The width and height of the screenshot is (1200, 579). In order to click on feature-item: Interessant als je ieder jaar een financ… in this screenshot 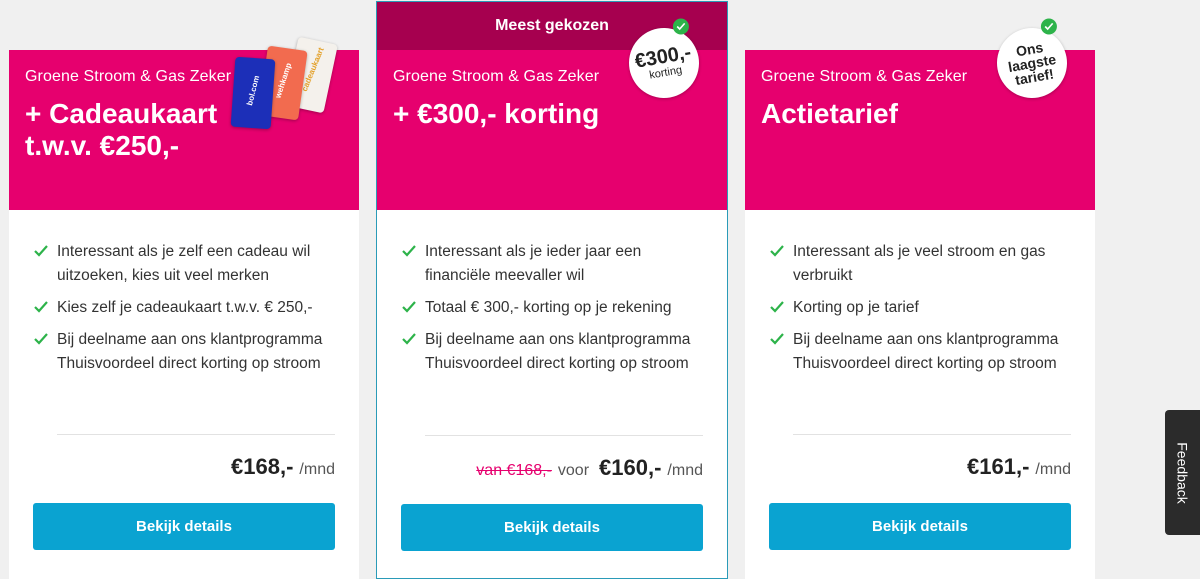, I will do `click(552, 264)`.